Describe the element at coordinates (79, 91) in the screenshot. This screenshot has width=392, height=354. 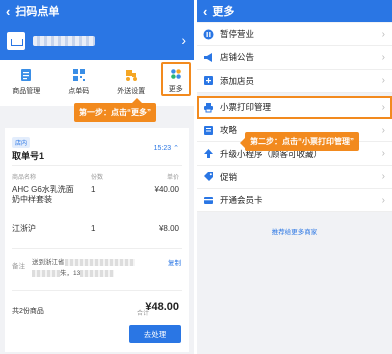
I see `shortcut-label: 点单码` at that location.